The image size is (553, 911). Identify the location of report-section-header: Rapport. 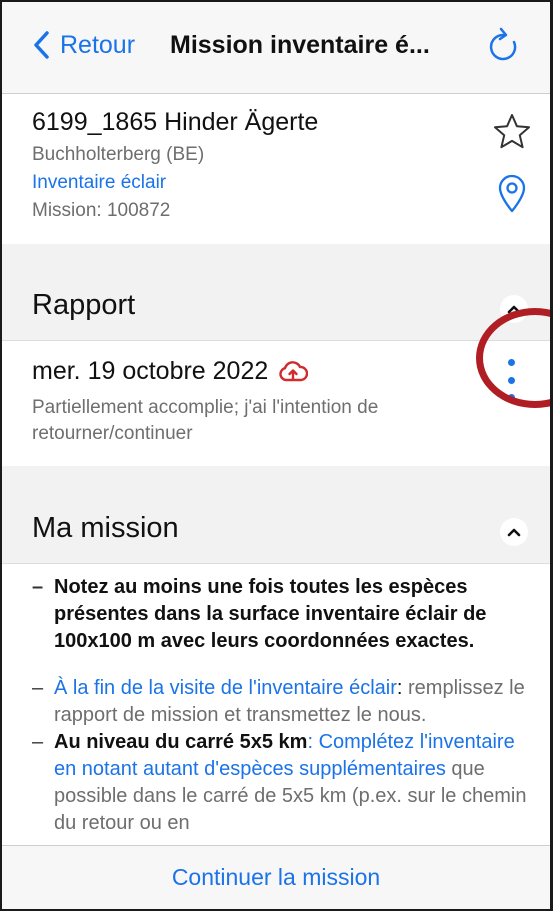
(276, 308).